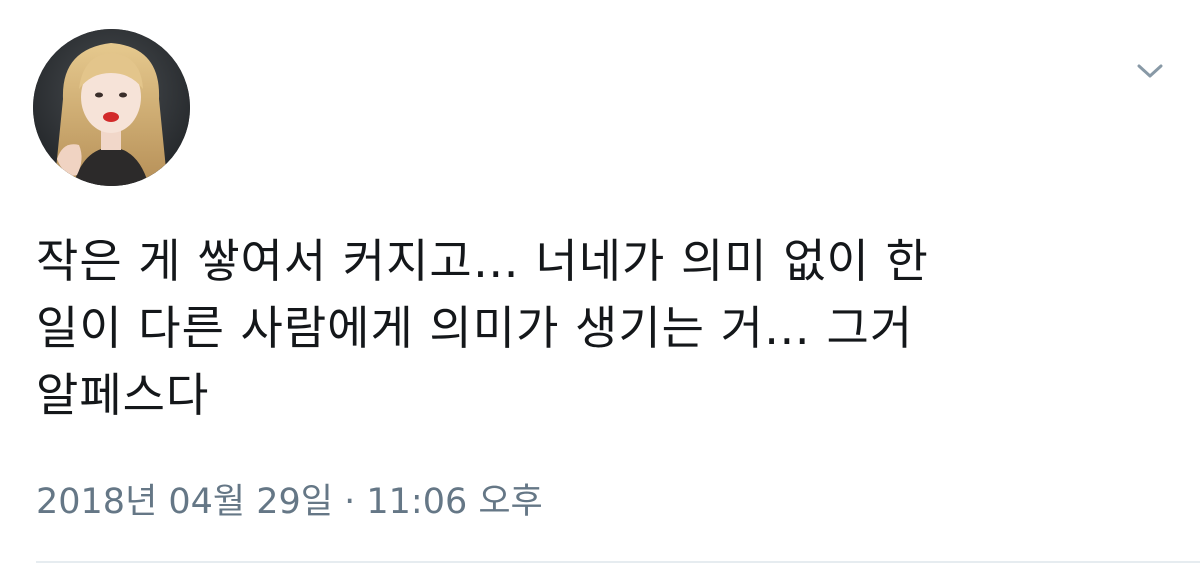 The image size is (1200, 565). I want to click on avatar, so click(111, 107).